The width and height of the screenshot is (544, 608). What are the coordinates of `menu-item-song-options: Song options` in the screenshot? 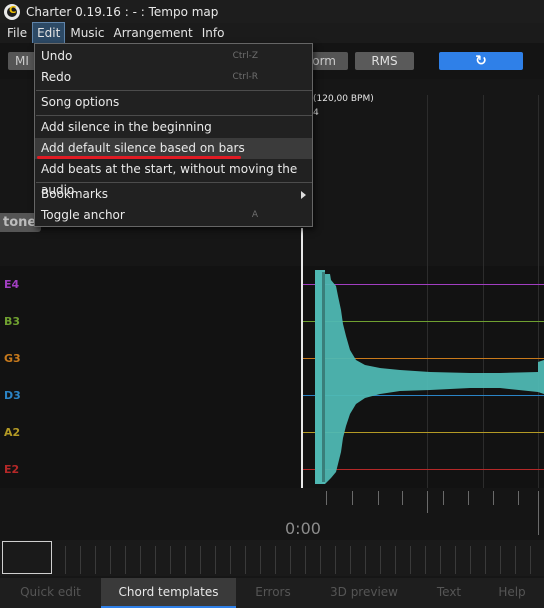 It's located at (173, 102).